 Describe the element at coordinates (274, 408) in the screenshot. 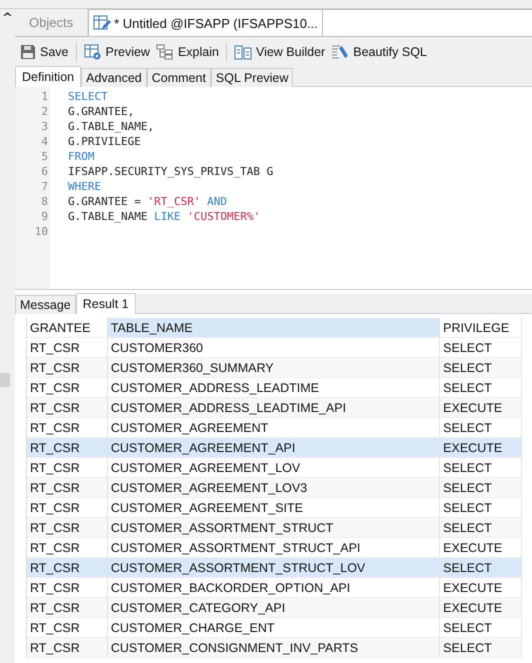

I see `table-cell: CUSTOMER_ADDRESS_LEADTIME_API` at that location.